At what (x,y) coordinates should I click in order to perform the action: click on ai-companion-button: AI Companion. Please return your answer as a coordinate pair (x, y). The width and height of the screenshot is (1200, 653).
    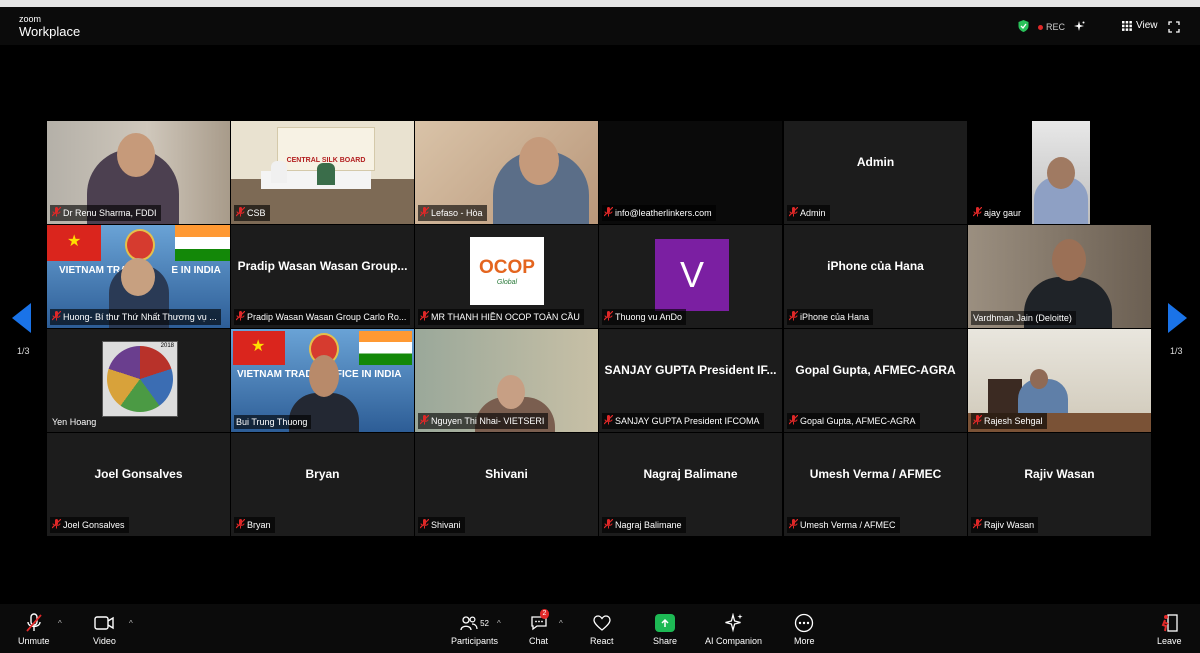
    Looking at the image, I should click on (733, 629).